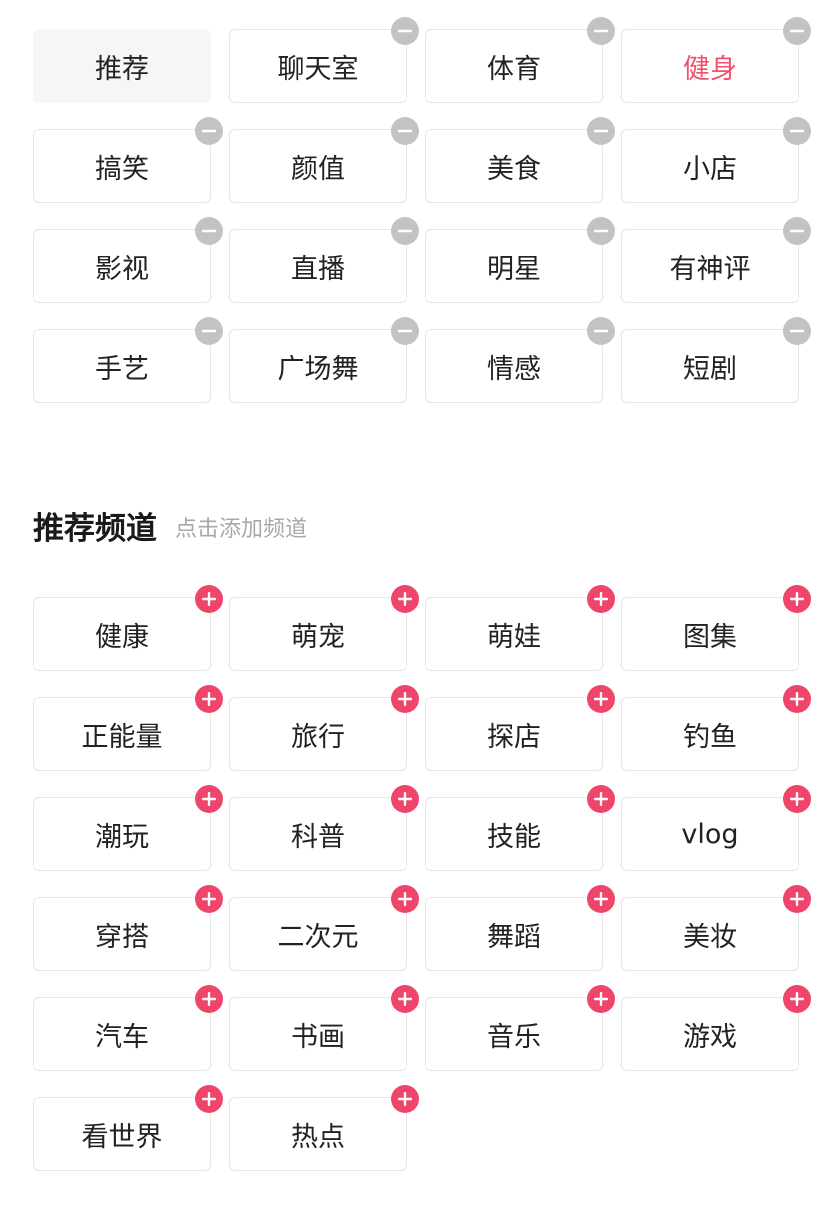 The width and height of the screenshot is (828, 1228). Describe the element at coordinates (514, 369) in the screenshot. I see `channel-label: 情感` at that location.